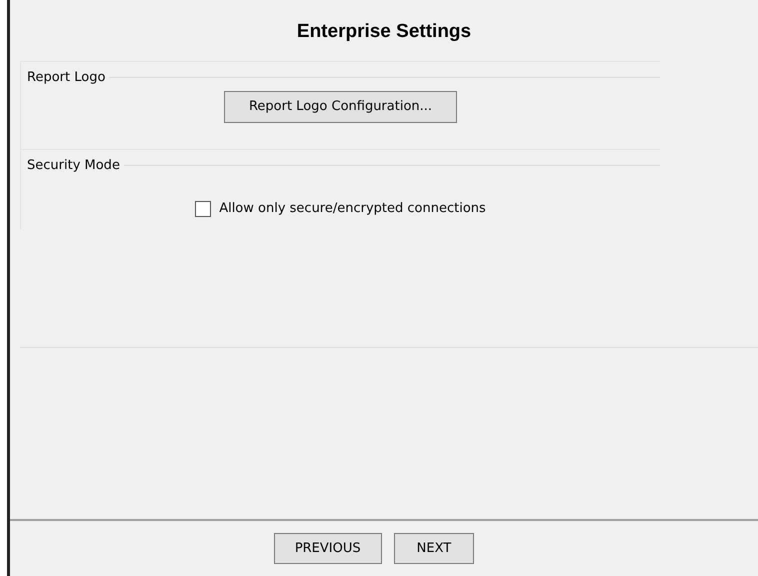 The width and height of the screenshot is (758, 576). I want to click on group-title: Report Logo, so click(66, 77).